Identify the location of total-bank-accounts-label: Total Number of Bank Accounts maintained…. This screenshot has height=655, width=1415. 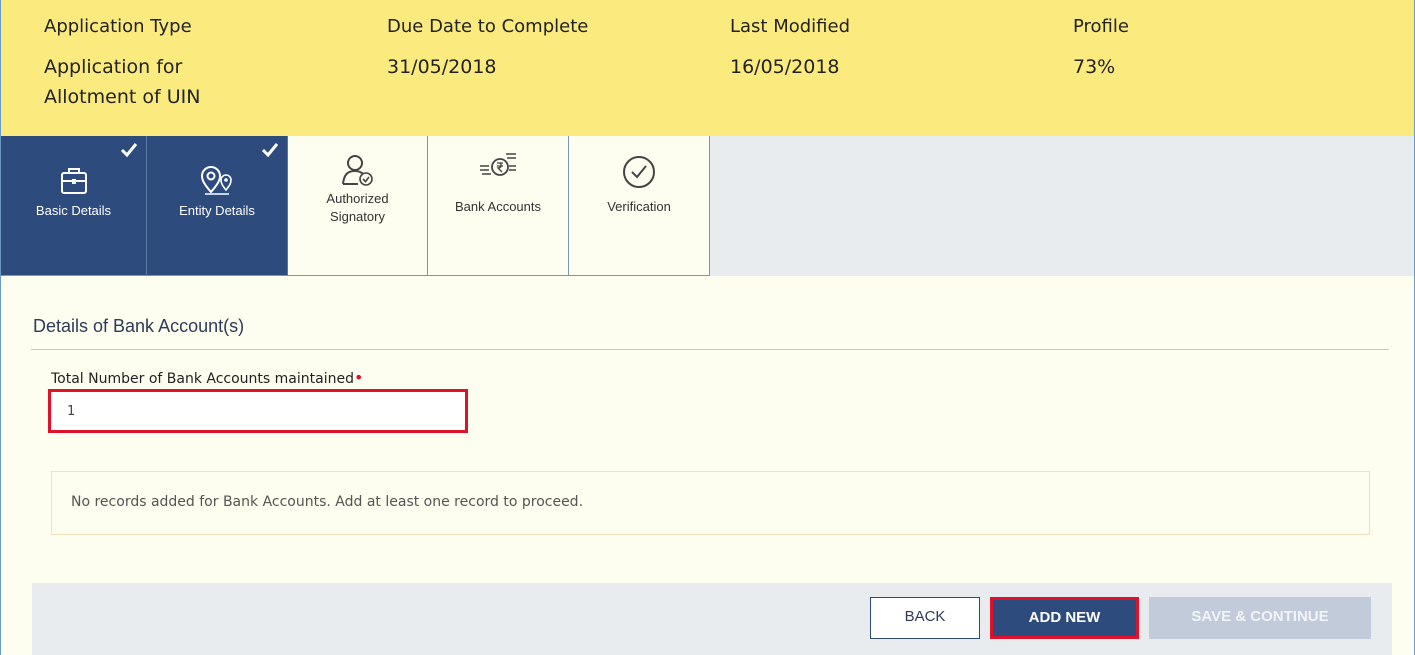
(207, 377).